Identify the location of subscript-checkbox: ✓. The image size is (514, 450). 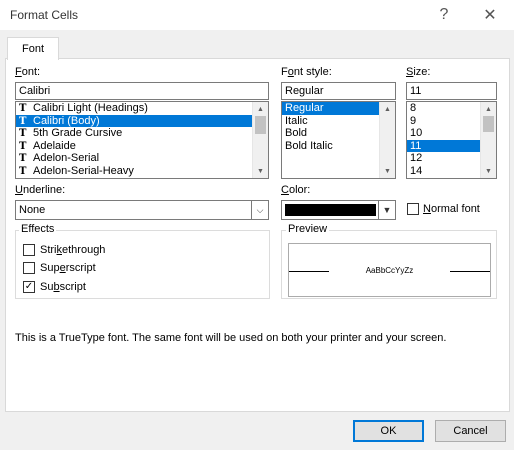
(29, 287).